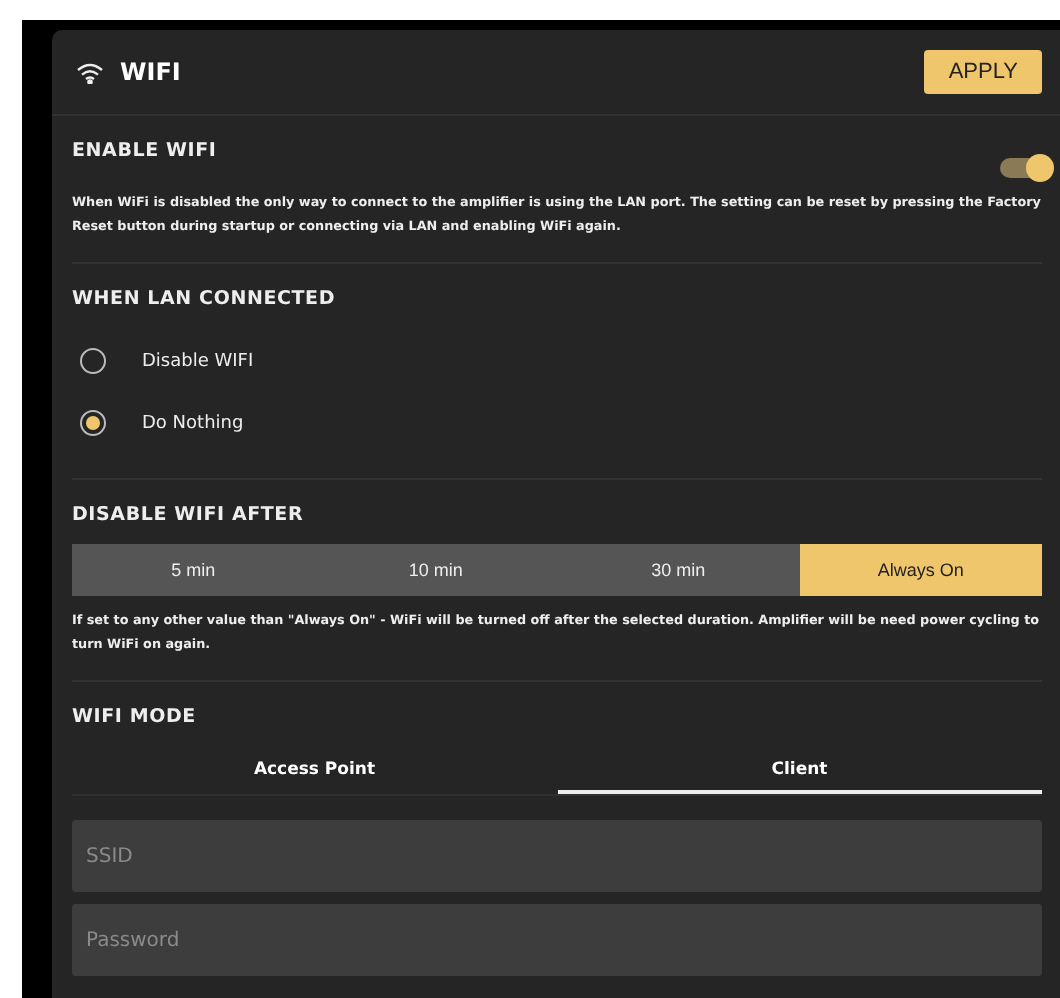 Image resolution: width=1060 pixels, height=998 pixels. I want to click on enable-wifi-toggle, so click(1026, 168).